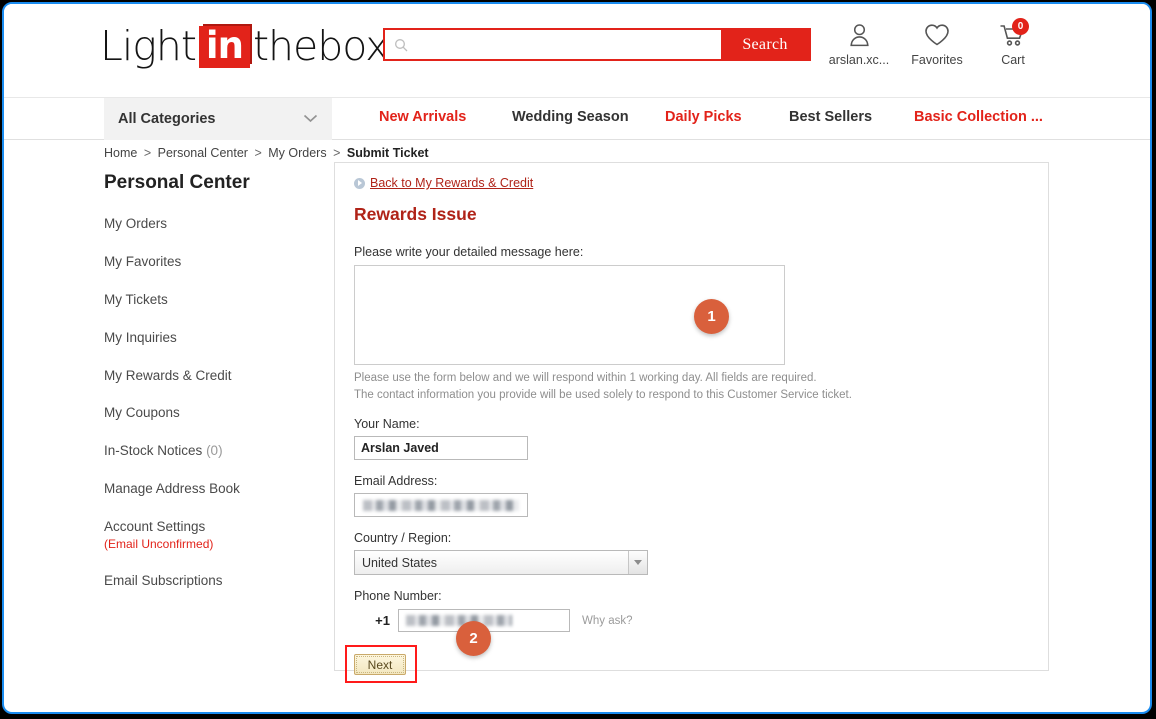 The image size is (1156, 719). I want to click on search-icon, so click(401, 44).